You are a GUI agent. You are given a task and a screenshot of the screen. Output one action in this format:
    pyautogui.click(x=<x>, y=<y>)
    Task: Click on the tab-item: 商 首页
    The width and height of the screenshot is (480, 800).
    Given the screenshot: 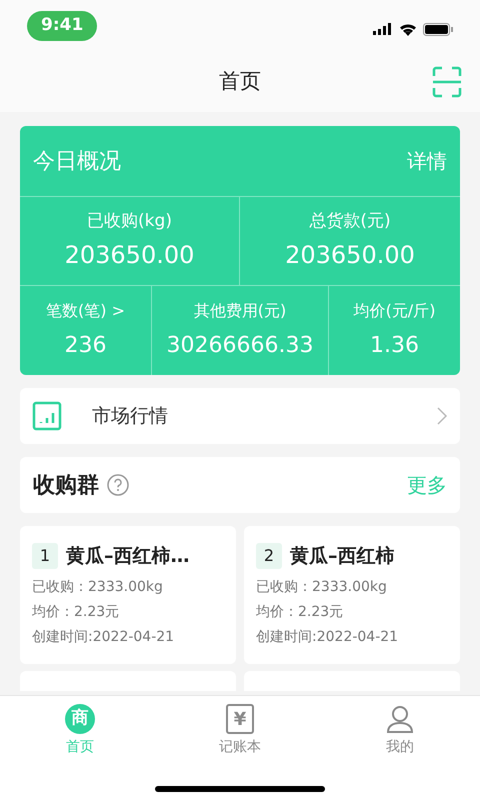 What is the action you would take?
    pyautogui.click(x=80, y=731)
    